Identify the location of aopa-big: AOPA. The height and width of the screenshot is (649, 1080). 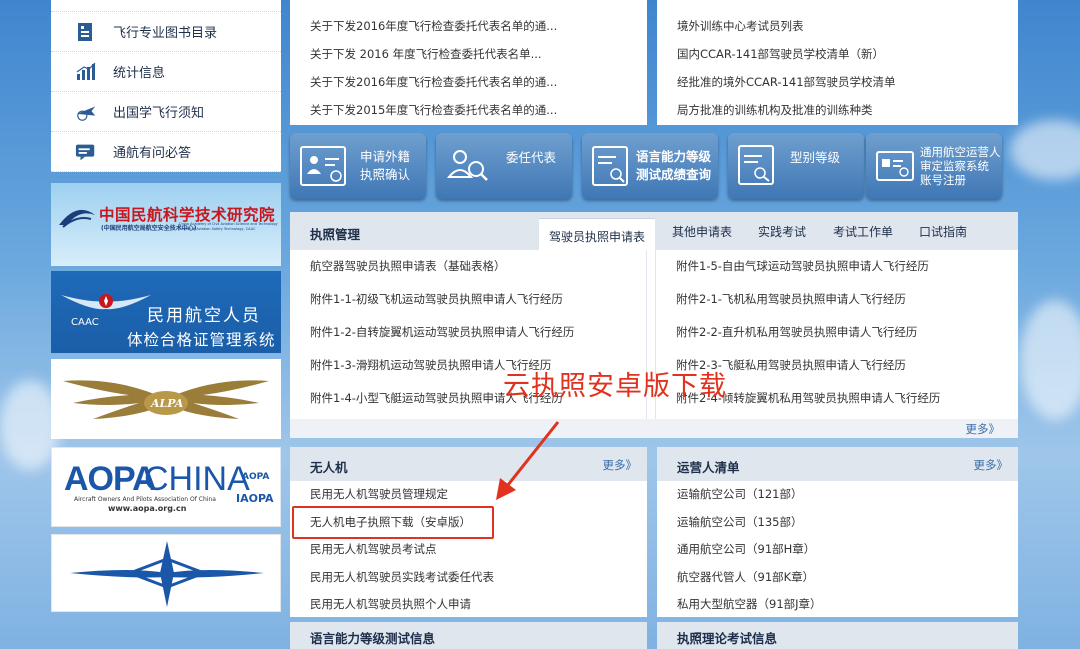
(110, 479).